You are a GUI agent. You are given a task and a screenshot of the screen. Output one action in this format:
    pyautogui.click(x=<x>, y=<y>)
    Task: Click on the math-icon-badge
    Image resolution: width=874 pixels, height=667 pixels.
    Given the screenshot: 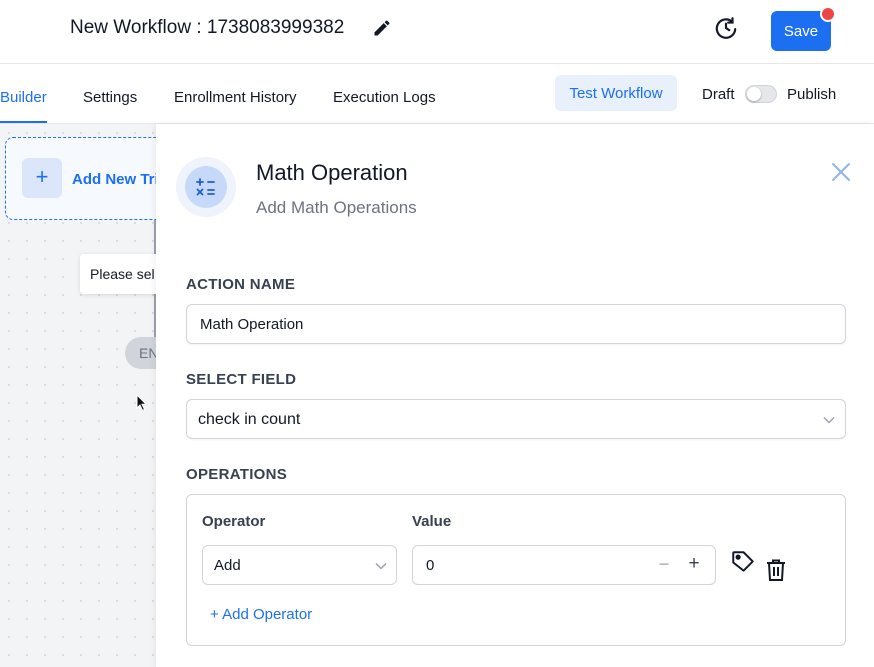 What is the action you would take?
    pyautogui.click(x=206, y=187)
    